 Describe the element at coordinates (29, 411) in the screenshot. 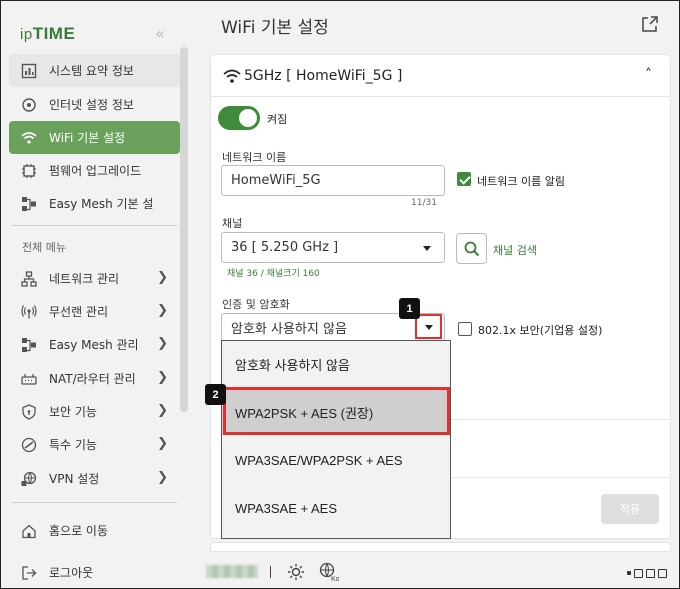

I see `shield-icon` at that location.